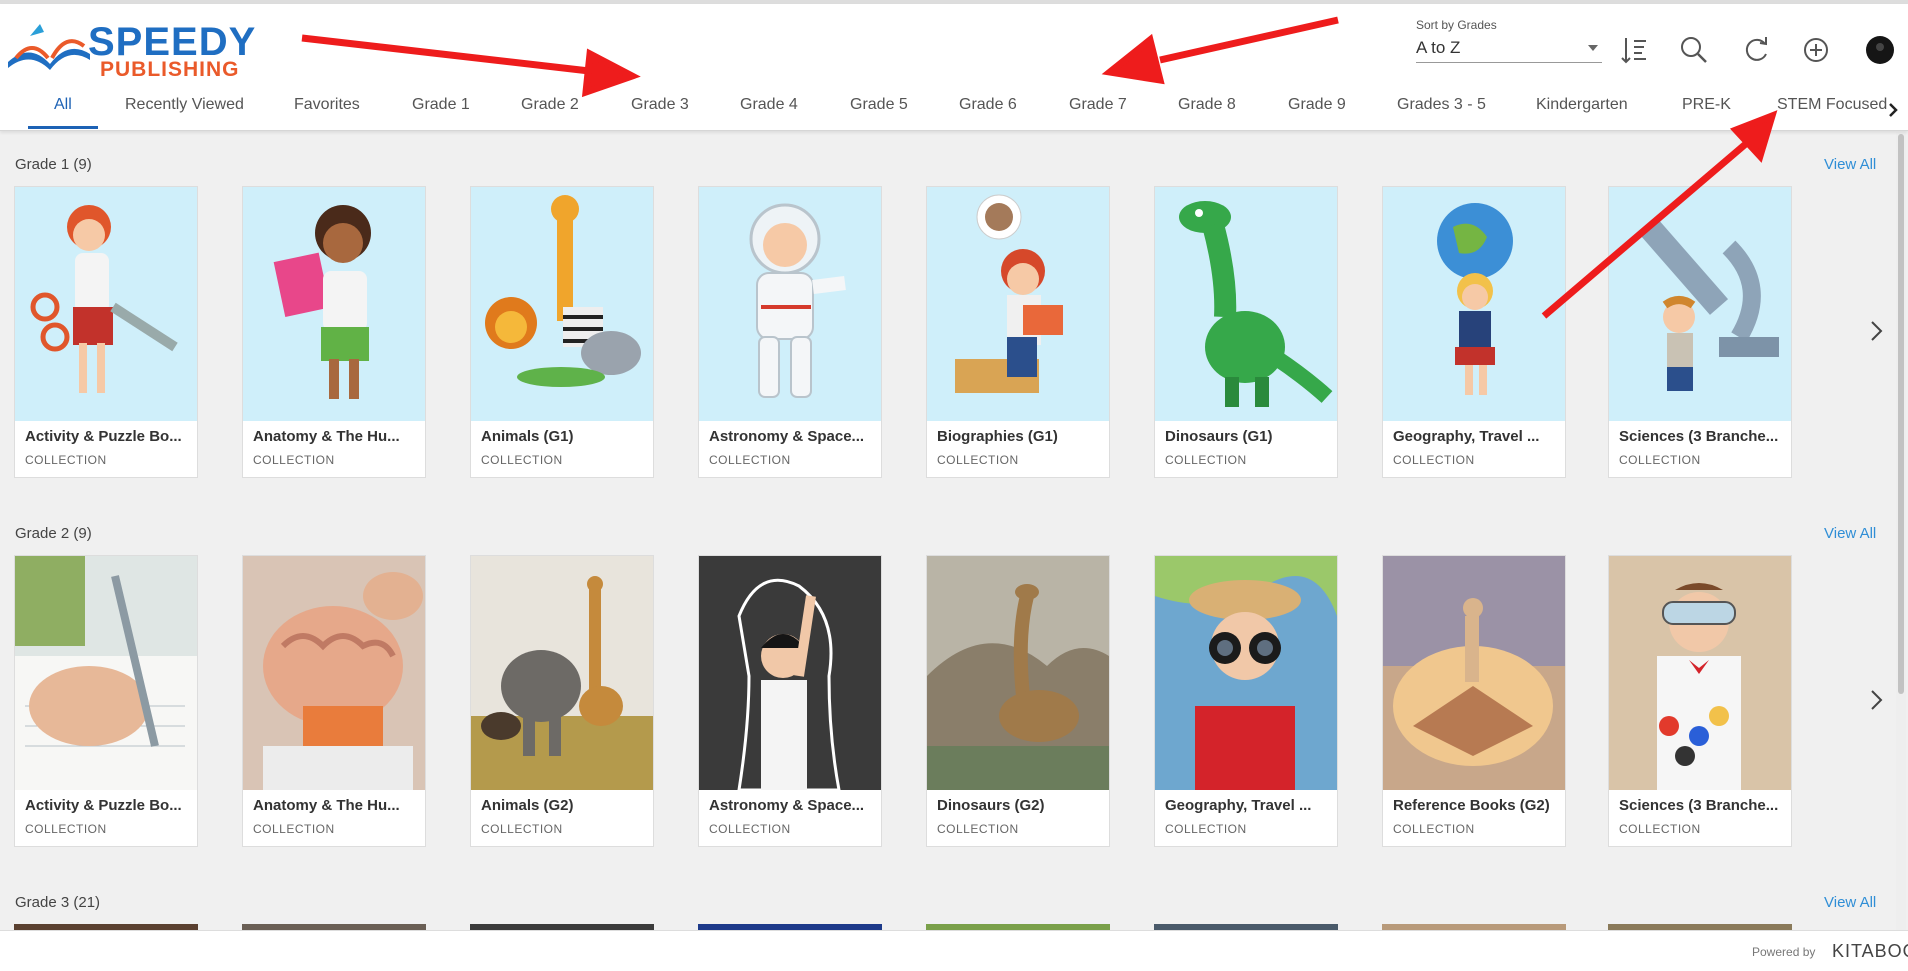 This screenshot has height=971, width=1908. I want to click on tab-grade-2: Grade 2, so click(550, 105).